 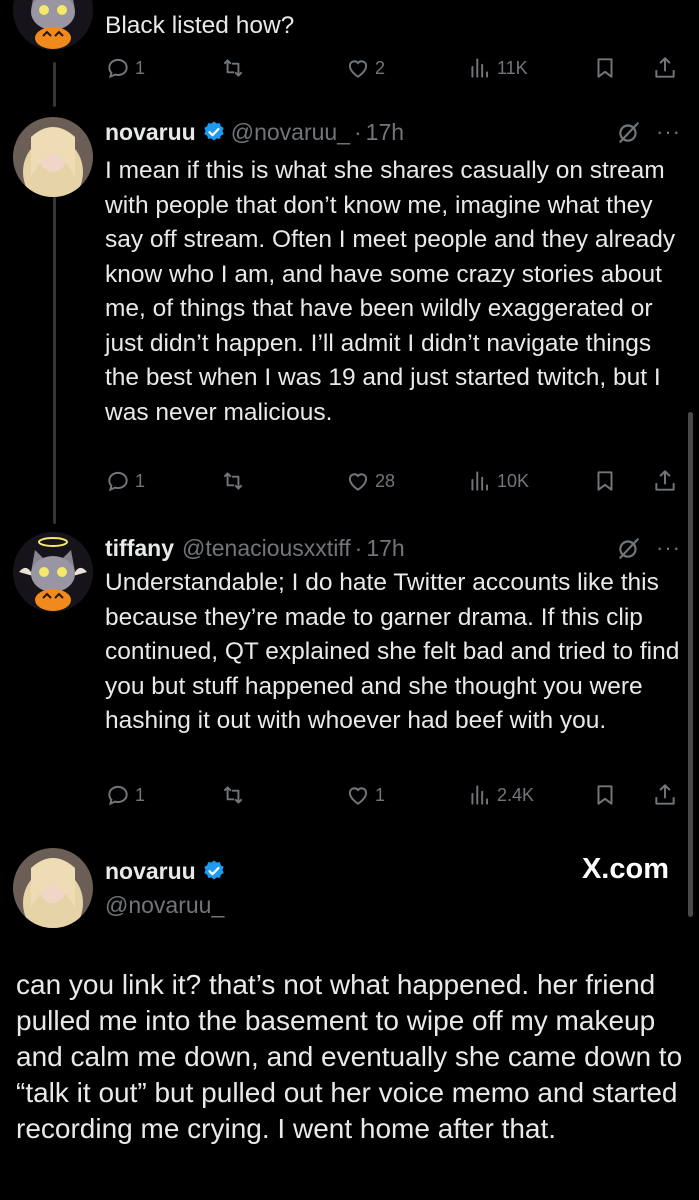 What do you see at coordinates (402, 905) in the screenshot?
I see `main-tweet-handle-line: @novaruu_` at bounding box center [402, 905].